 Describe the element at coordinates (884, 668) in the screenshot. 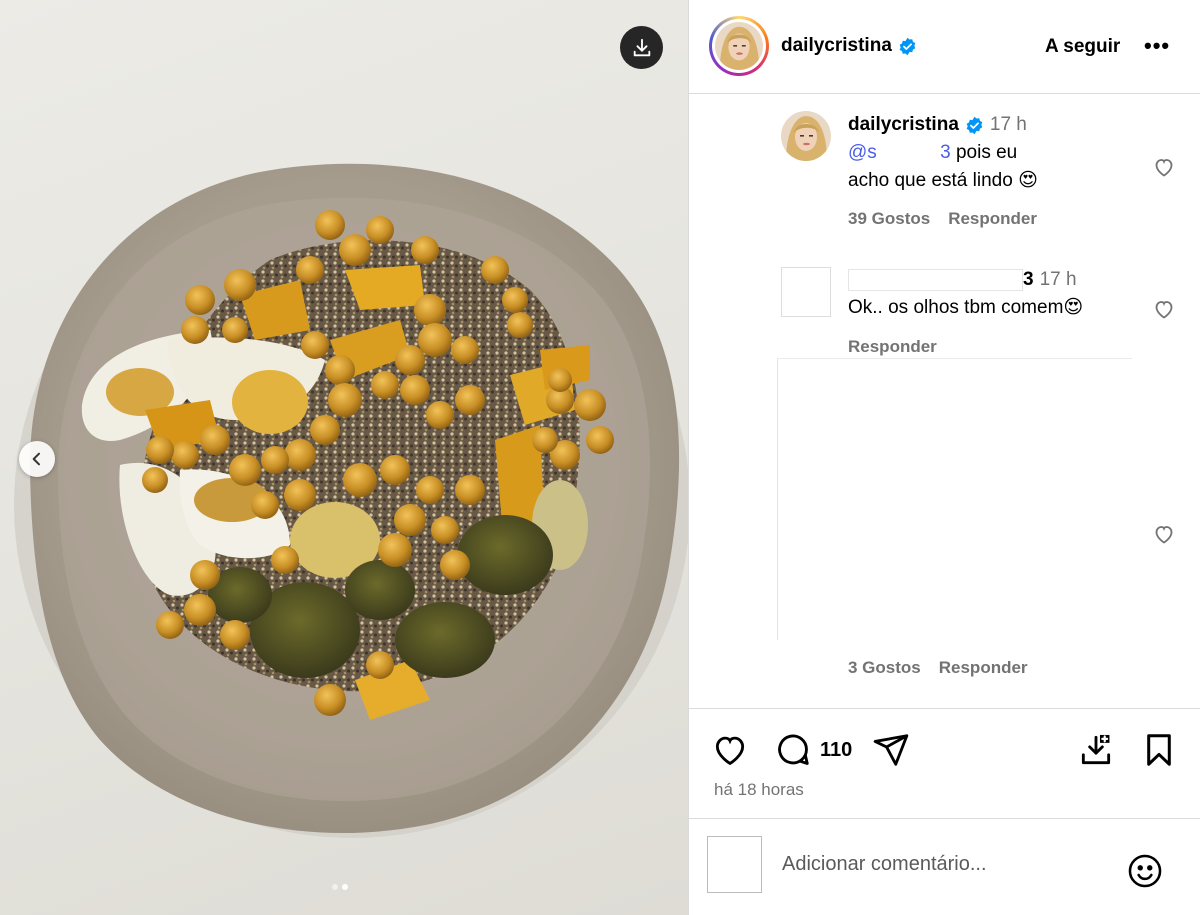

I see `comment-likes: 3 Gostos` at that location.